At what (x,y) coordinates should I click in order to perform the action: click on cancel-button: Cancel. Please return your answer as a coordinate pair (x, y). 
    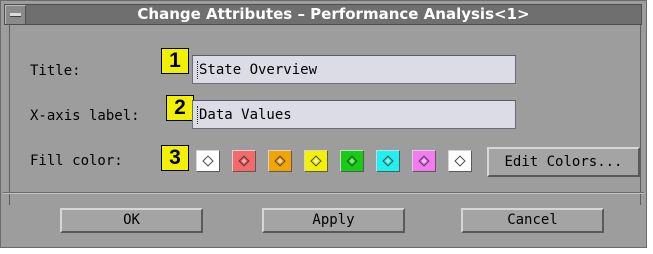
    Looking at the image, I should click on (532, 220).